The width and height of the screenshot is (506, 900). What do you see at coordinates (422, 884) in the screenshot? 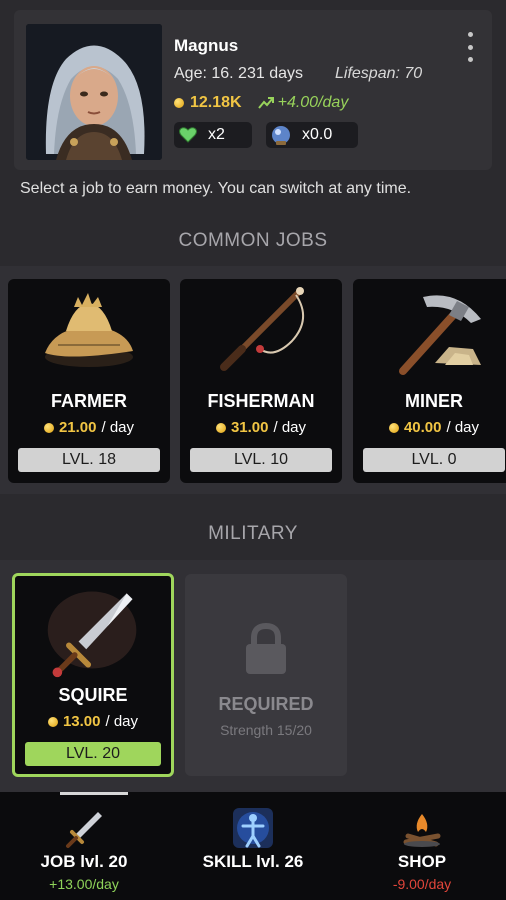
I see `nav-shop-expense: -9.00/day` at bounding box center [422, 884].